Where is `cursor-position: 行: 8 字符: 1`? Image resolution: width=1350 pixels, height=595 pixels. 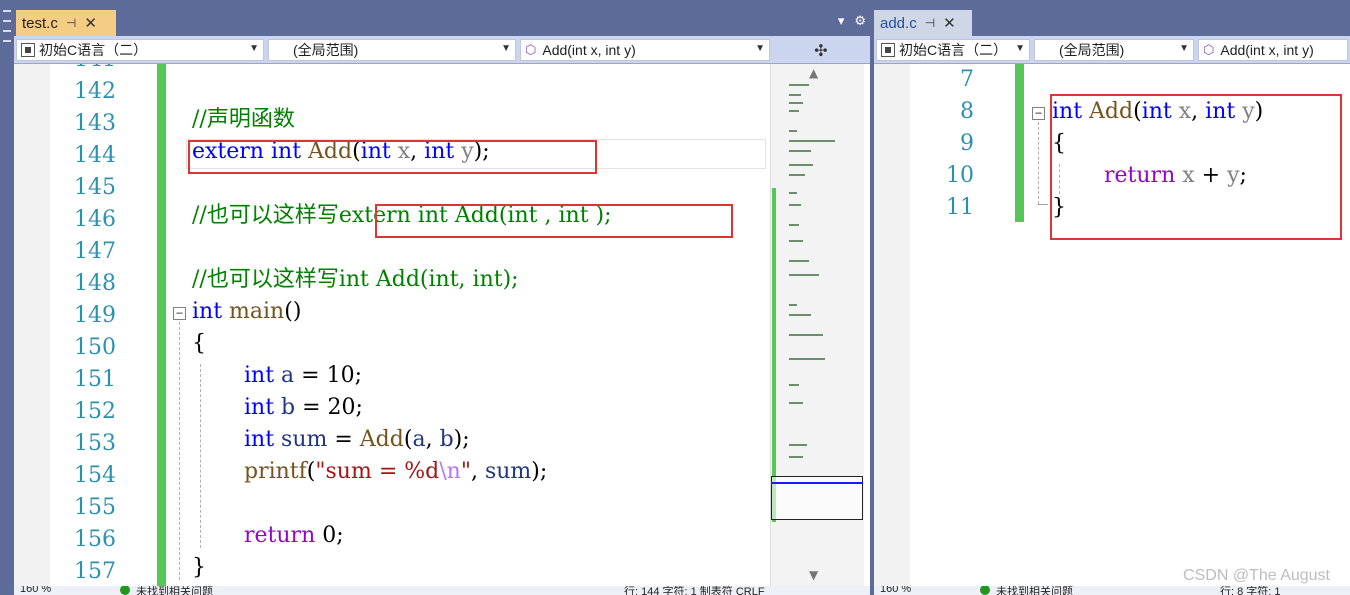 cursor-position: 行: 8 字符: 1 is located at coordinates (1250, 590).